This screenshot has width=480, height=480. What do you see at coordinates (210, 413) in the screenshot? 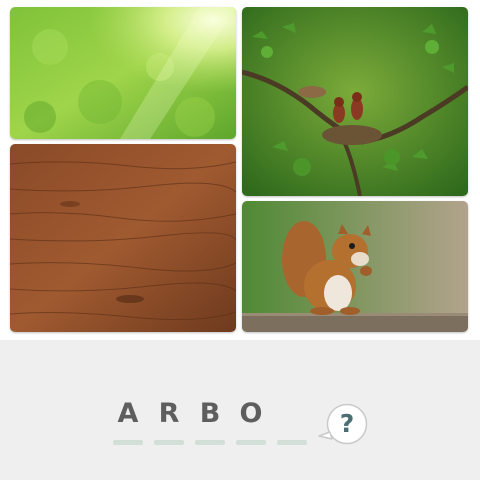
I see `slot-letter: B` at bounding box center [210, 413].